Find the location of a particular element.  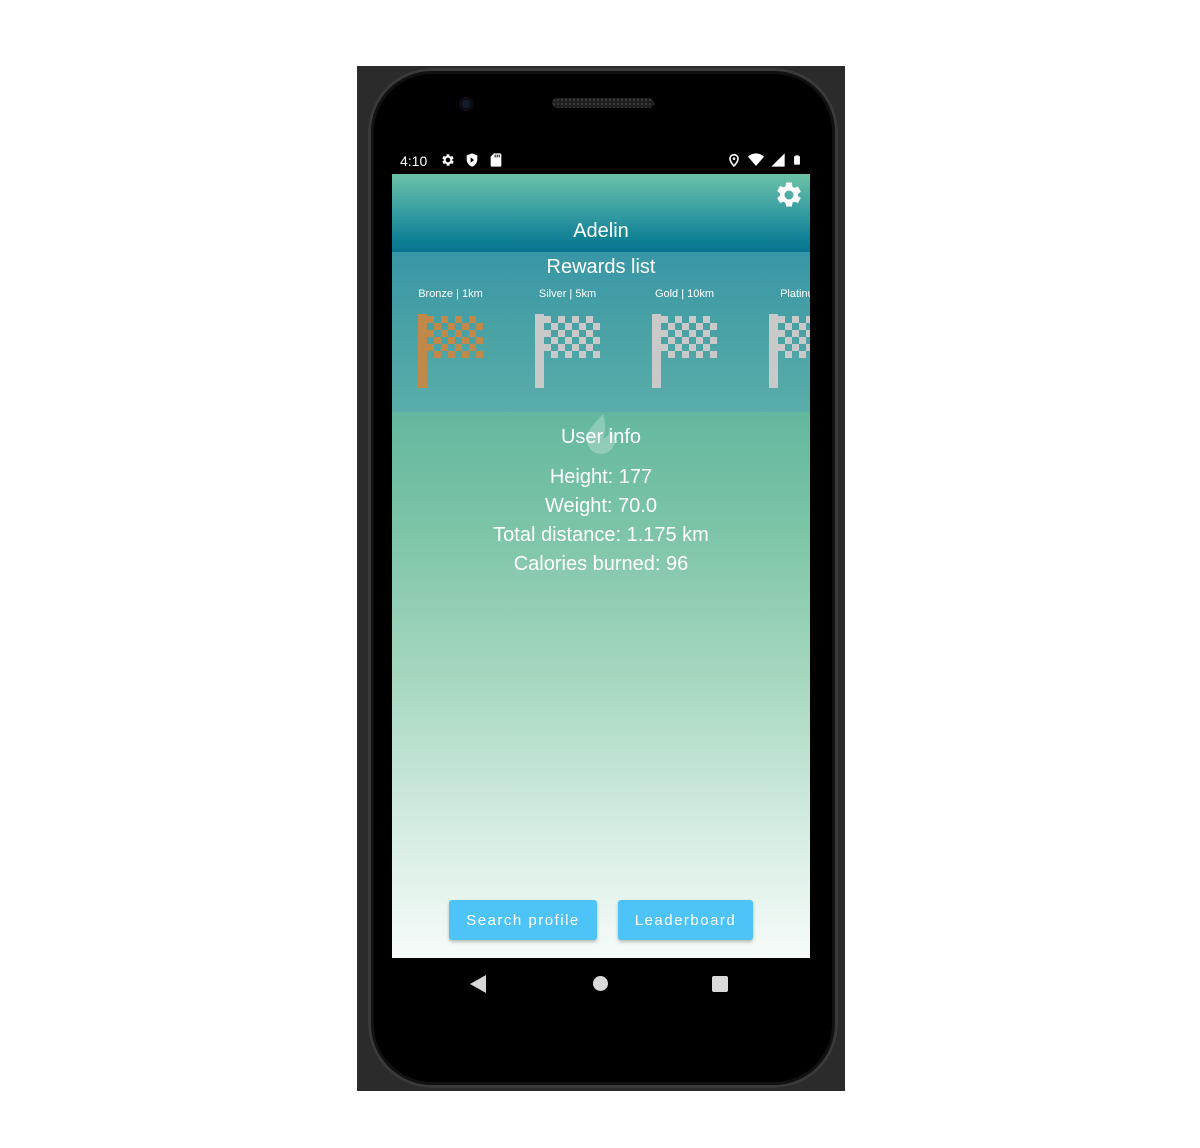

settings-gear-icon is located at coordinates (789, 195).